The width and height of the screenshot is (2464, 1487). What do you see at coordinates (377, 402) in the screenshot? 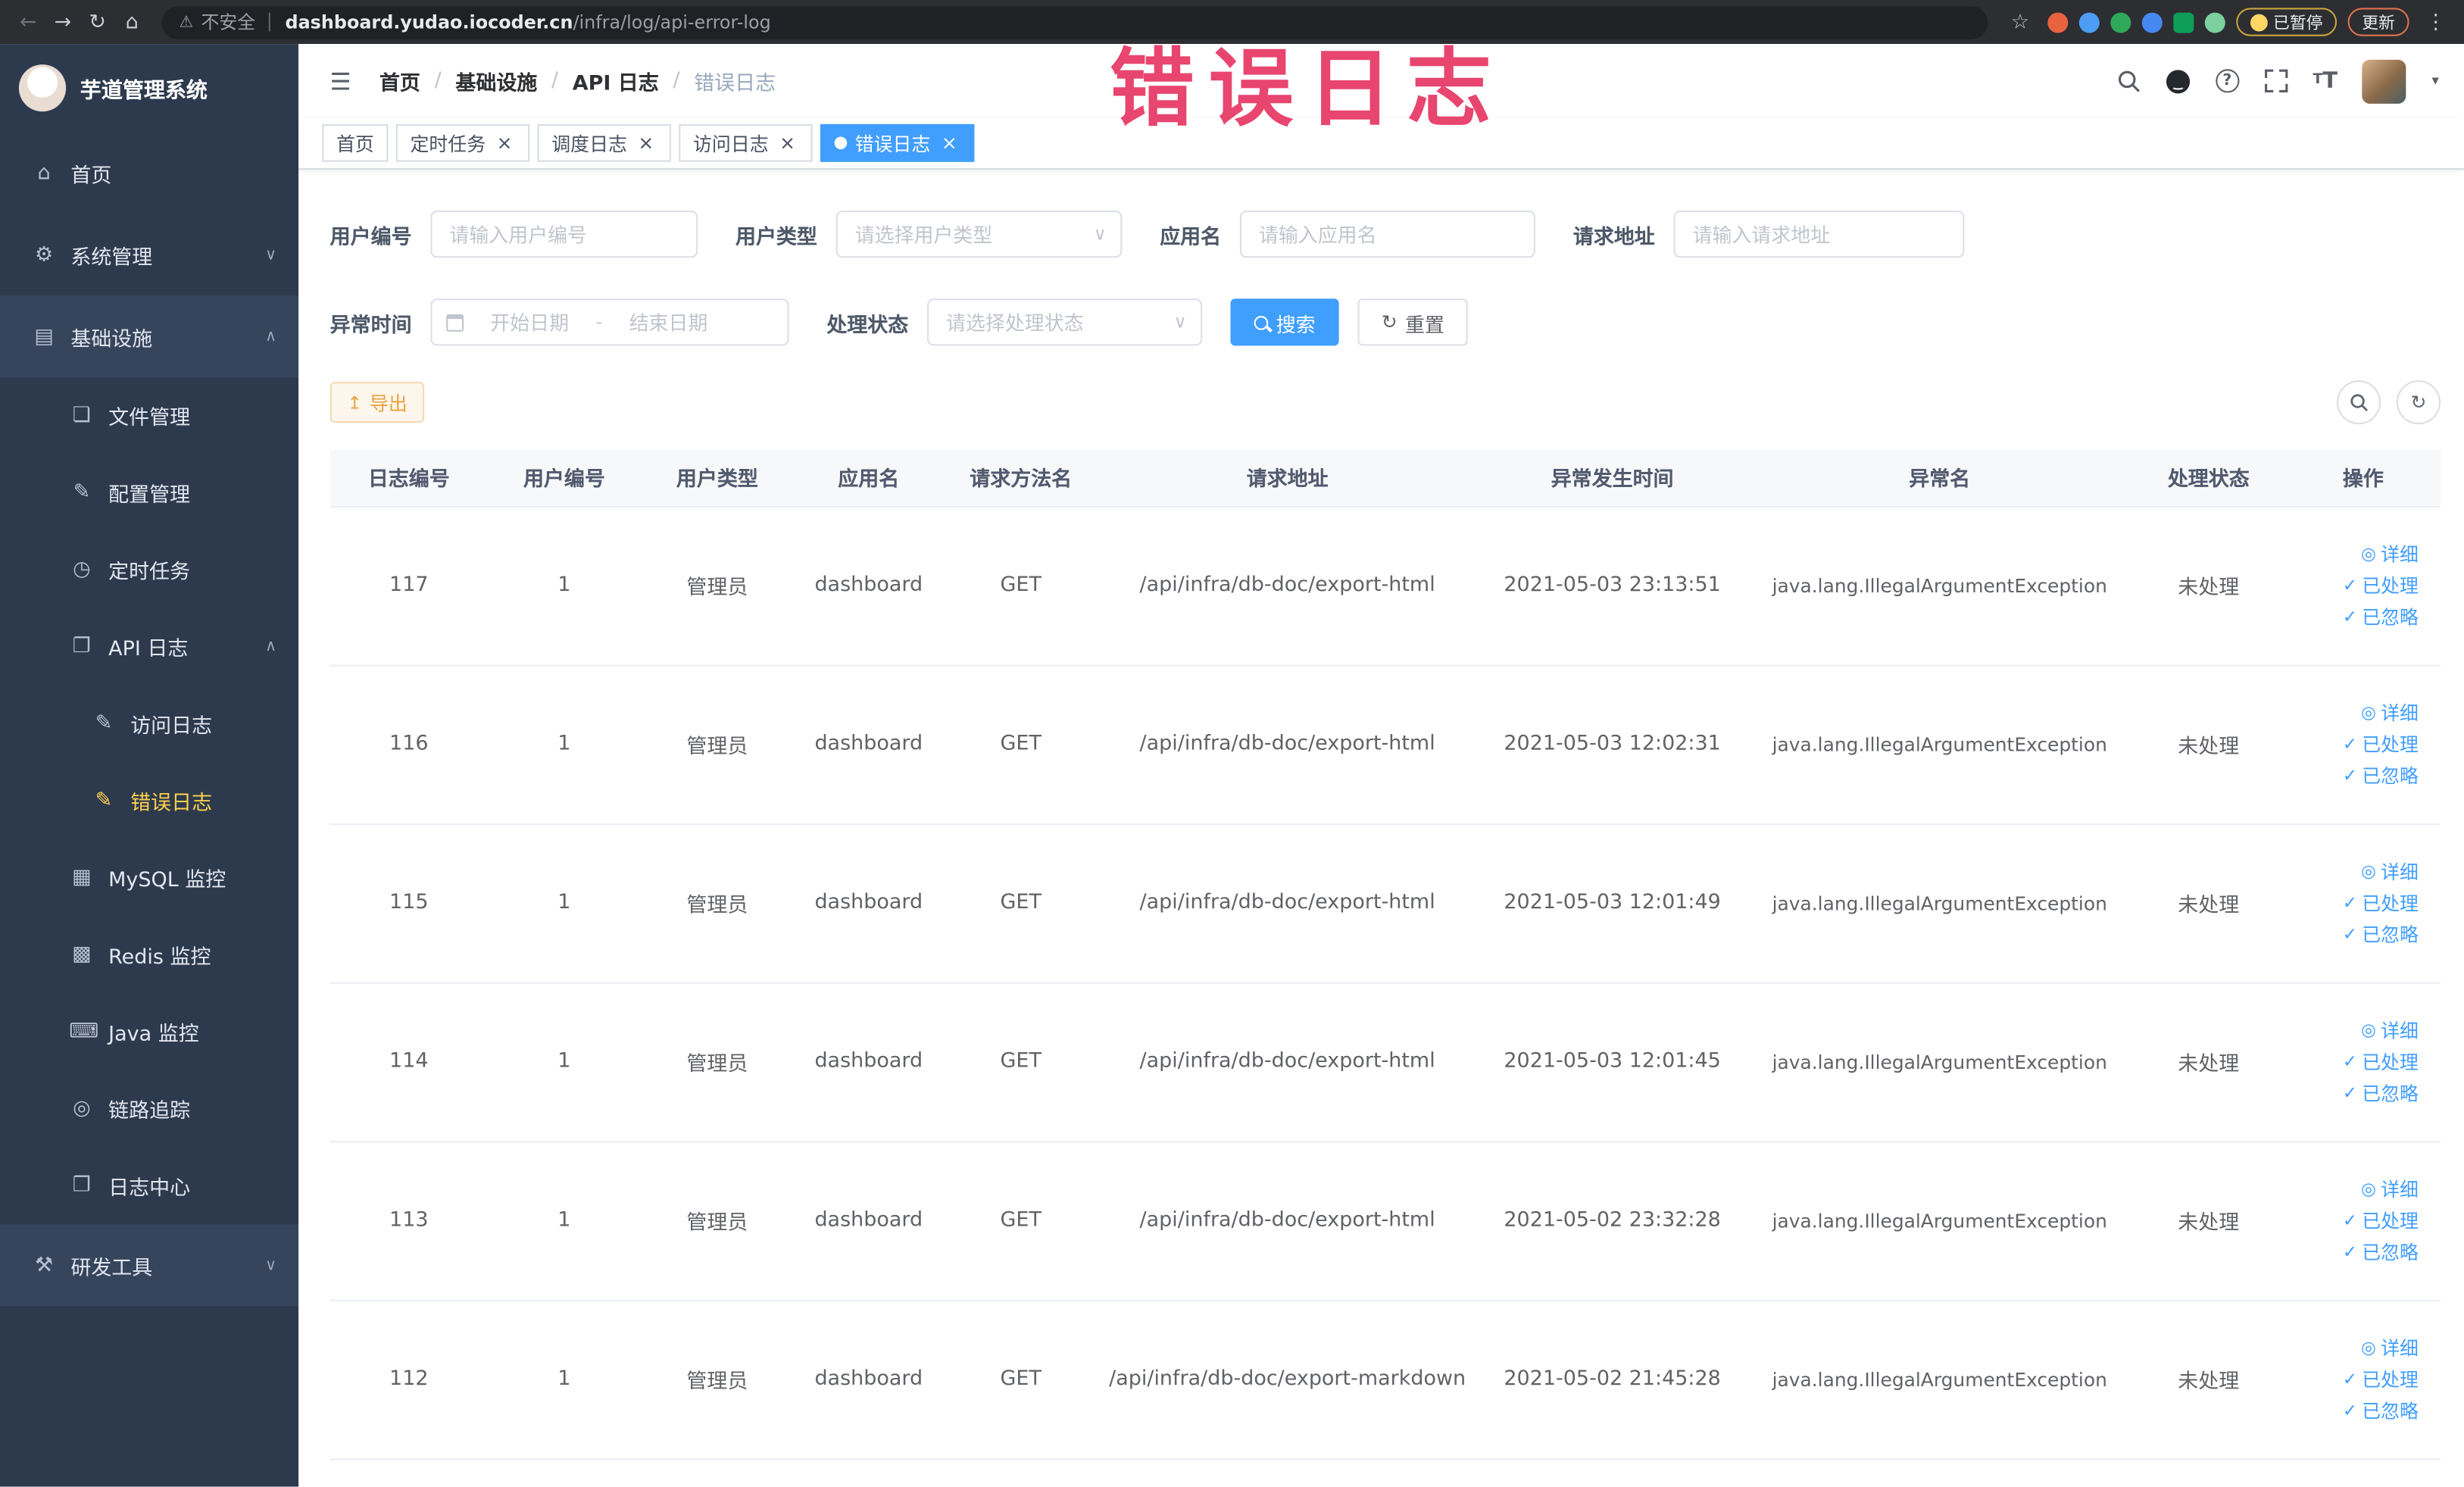
I see `export-button: ↥ 导出` at bounding box center [377, 402].